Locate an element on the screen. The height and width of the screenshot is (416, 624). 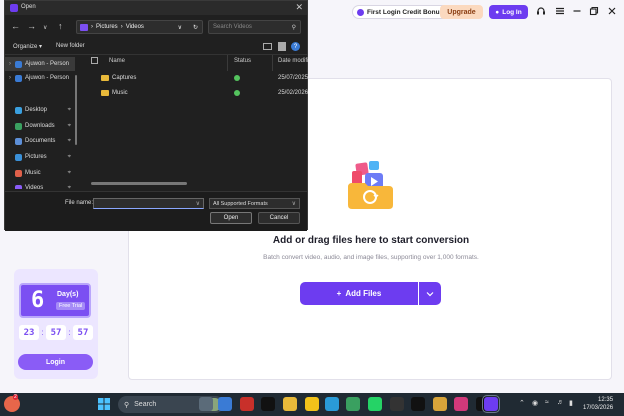
taskbar-app-converter-icon is located at coordinates (491, 404).